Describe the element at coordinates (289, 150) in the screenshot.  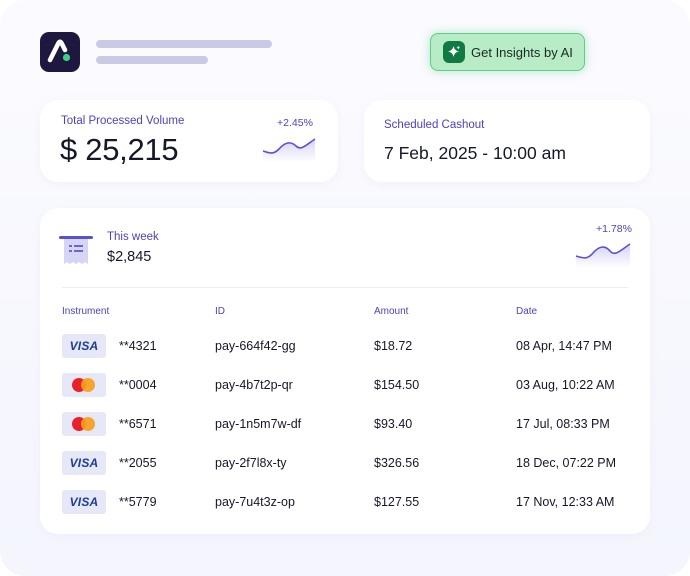
I see `volume-sparkline-icon` at that location.